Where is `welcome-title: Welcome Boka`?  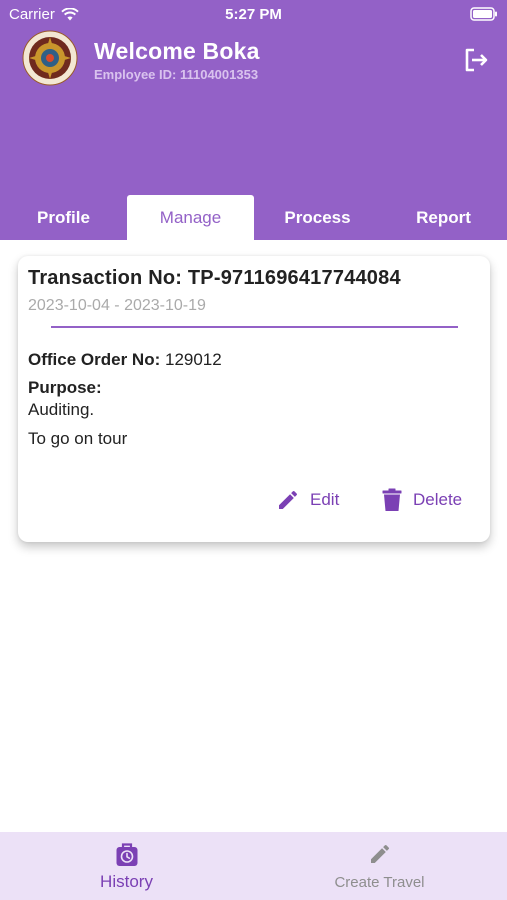
welcome-title: Welcome Boka is located at coordinates (177, 51).